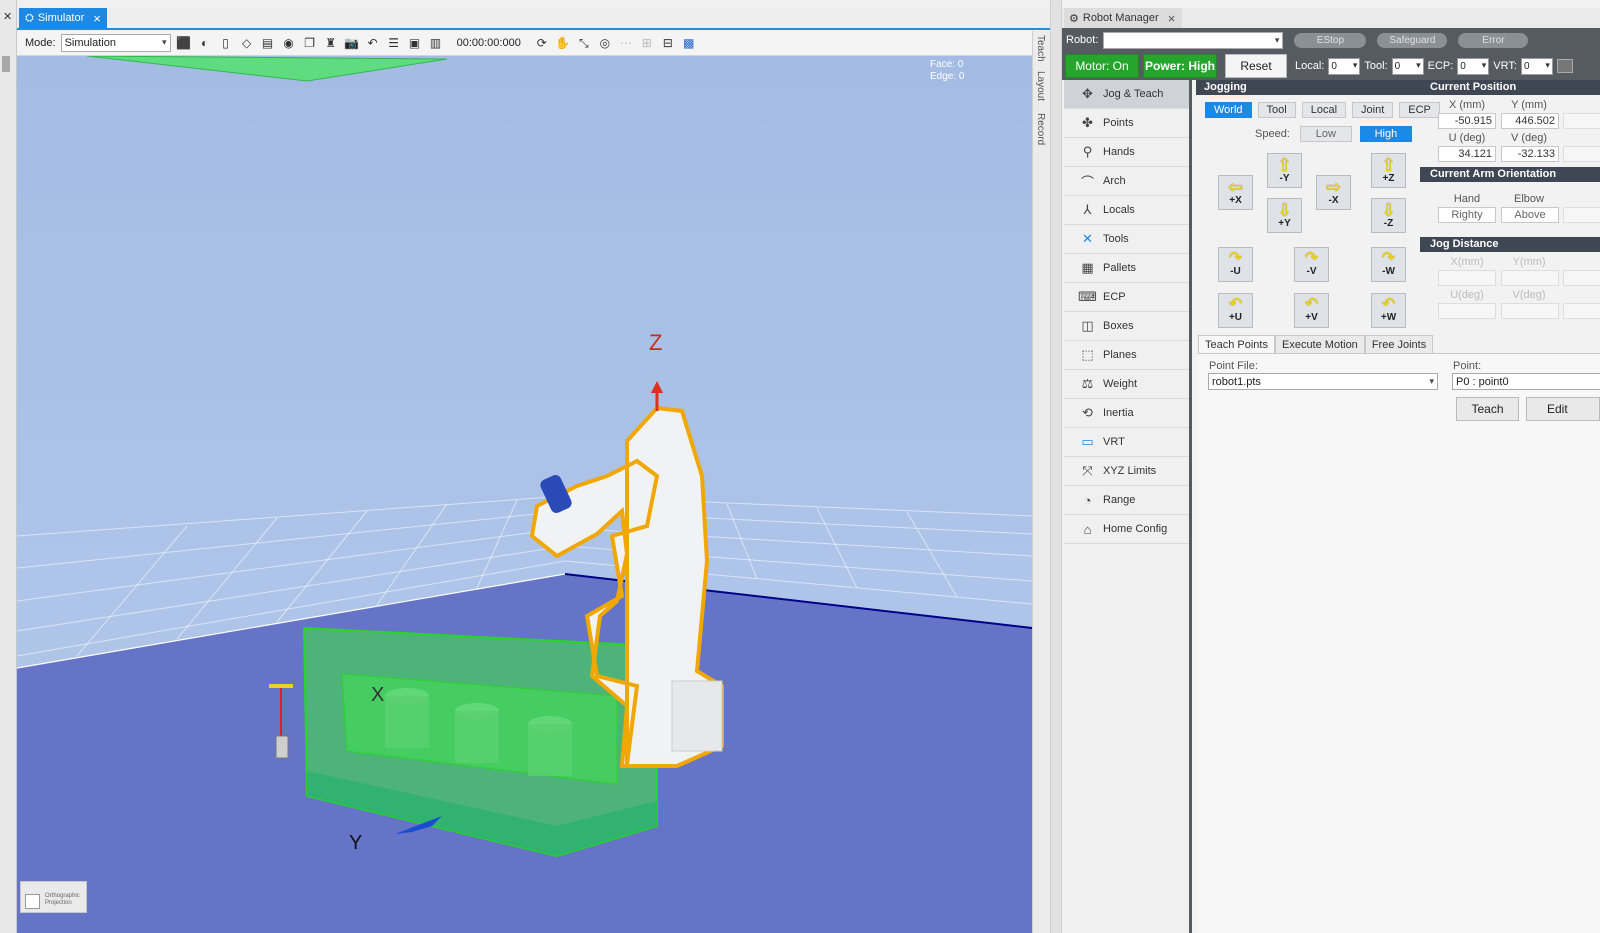  Describe the element at coordinates (1388, 264) in the screenshot. I see `jog-minus-w-button: ↷ -W` at that location.